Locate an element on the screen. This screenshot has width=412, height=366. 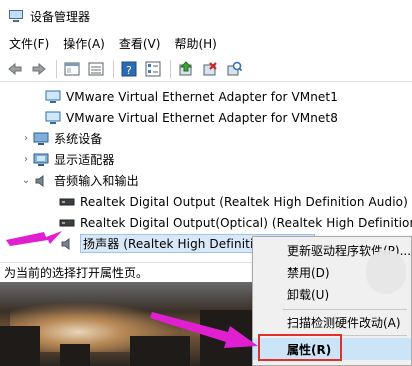
menu-bar: 文件(F) 操作(A) 查看(V) 帮助(H) is located at coordinates (206, 44).